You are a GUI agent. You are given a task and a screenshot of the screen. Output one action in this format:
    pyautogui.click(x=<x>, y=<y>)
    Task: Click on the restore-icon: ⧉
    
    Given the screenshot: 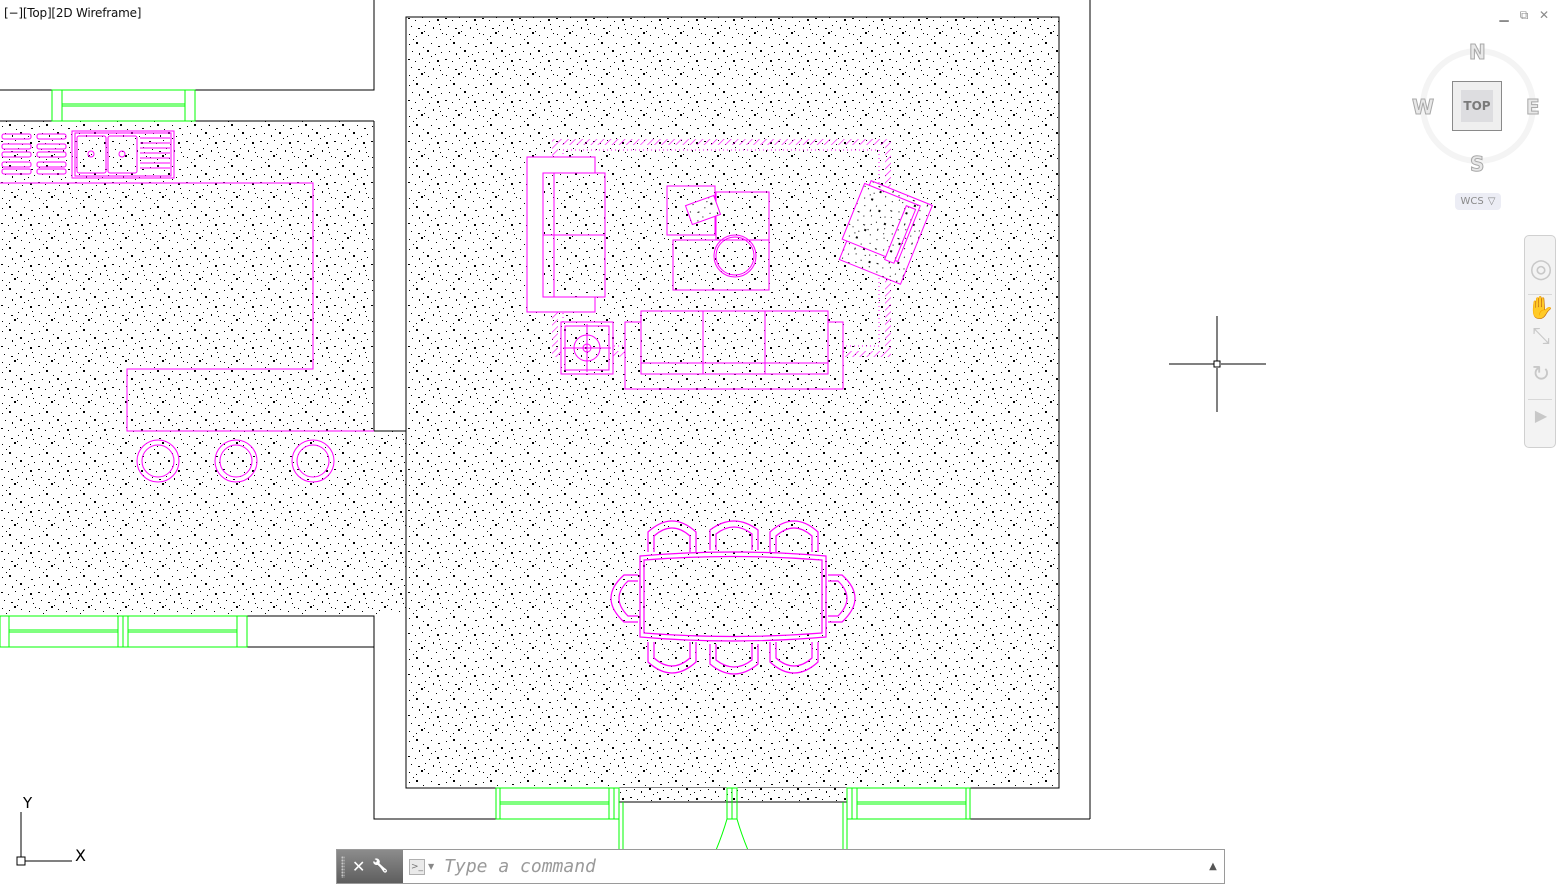 What is the action you would take?
    pyautogui.click(x=1524, y=15)
    